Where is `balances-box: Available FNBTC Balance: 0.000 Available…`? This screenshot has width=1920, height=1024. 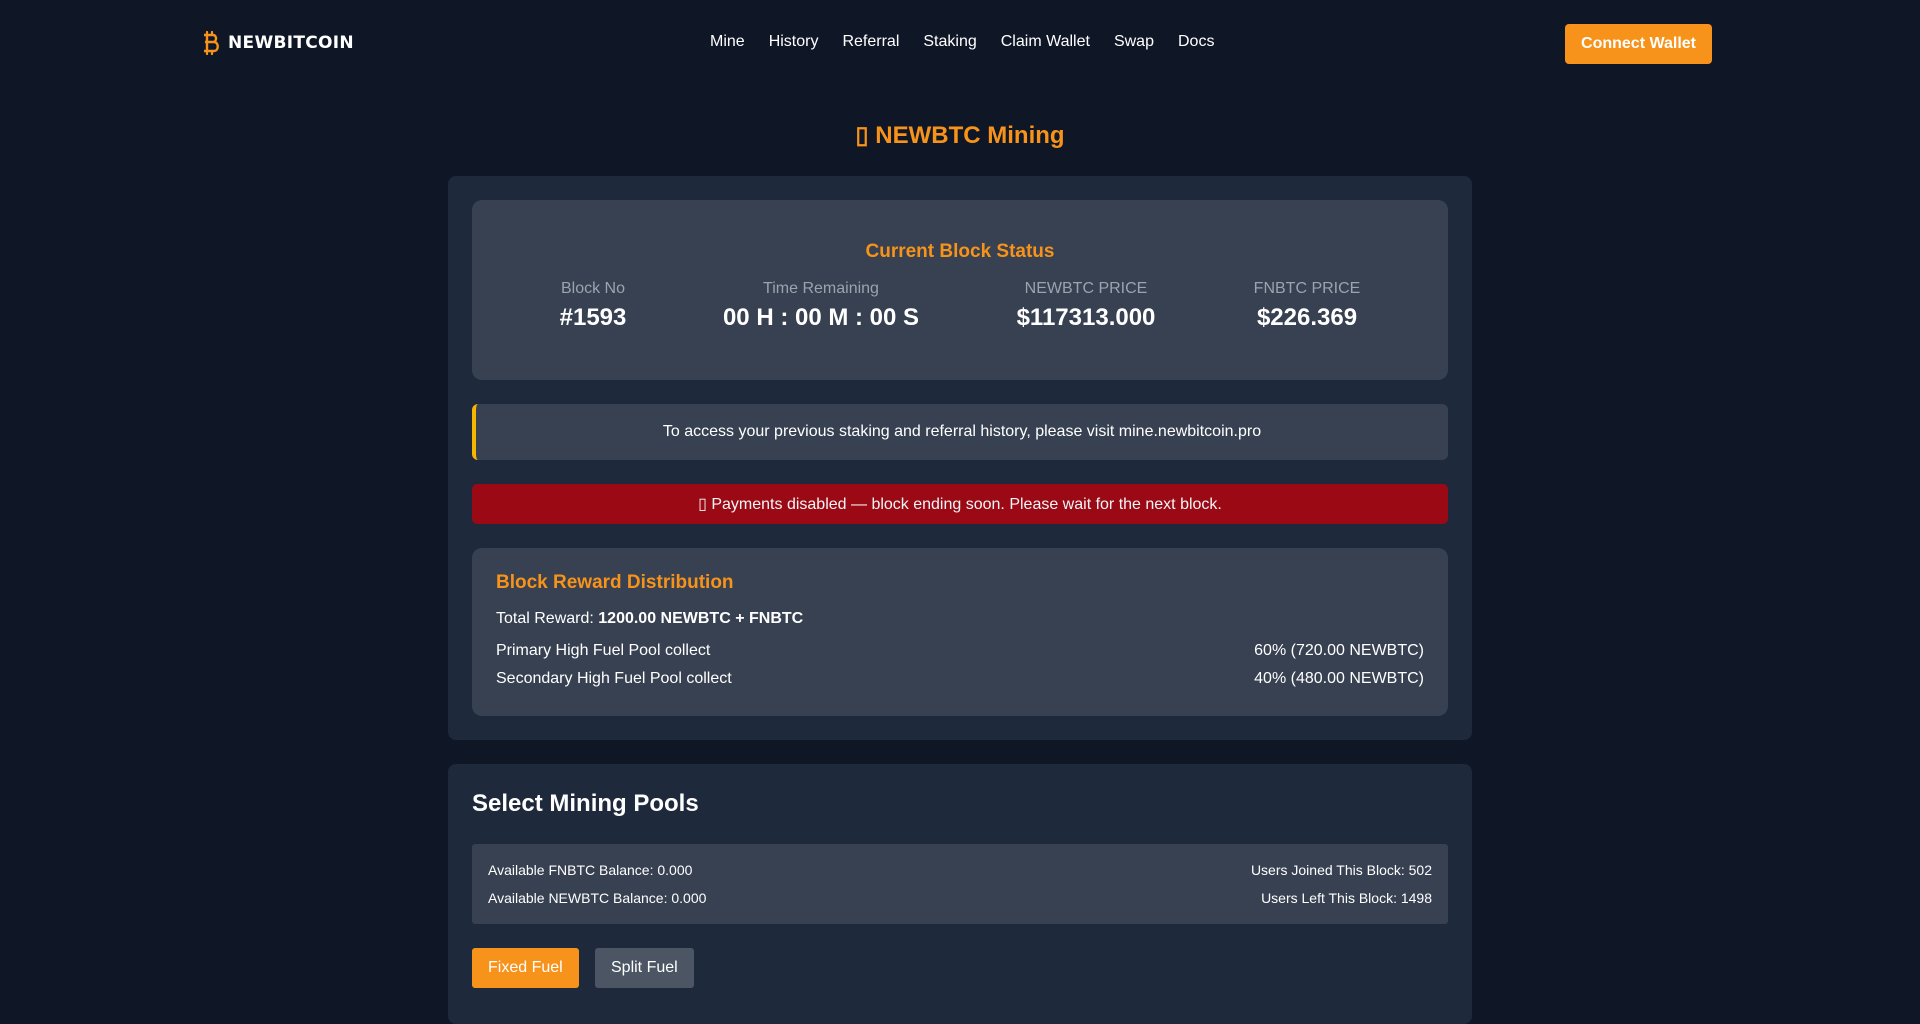 balances-box: Available FNBTC Balance: 0.000 Available… is located at coordinates (960, 884).